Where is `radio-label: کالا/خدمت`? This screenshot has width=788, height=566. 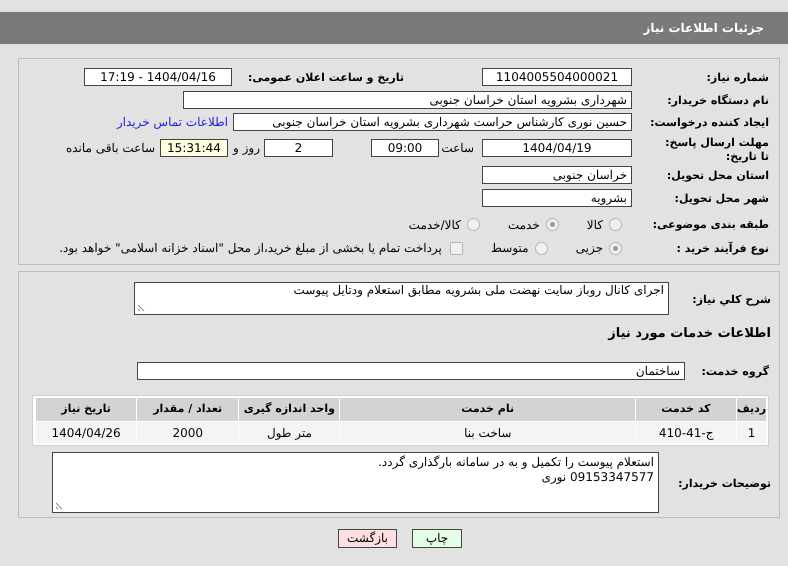 radio-label: کالا/خدمت is located at coordinates (434, 225).